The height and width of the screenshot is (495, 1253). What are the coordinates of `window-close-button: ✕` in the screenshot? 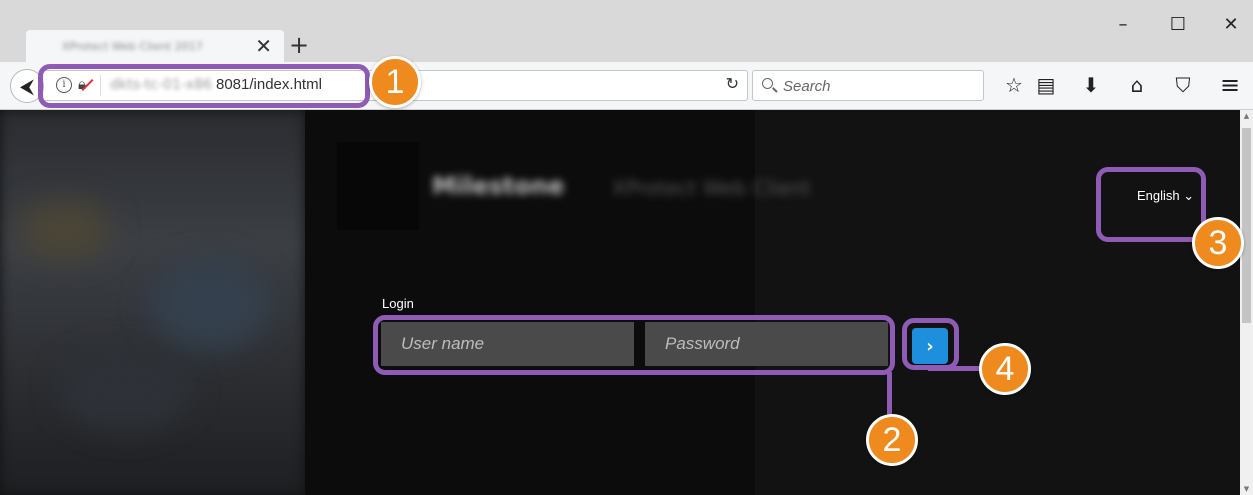 It's located at (1231, 24).